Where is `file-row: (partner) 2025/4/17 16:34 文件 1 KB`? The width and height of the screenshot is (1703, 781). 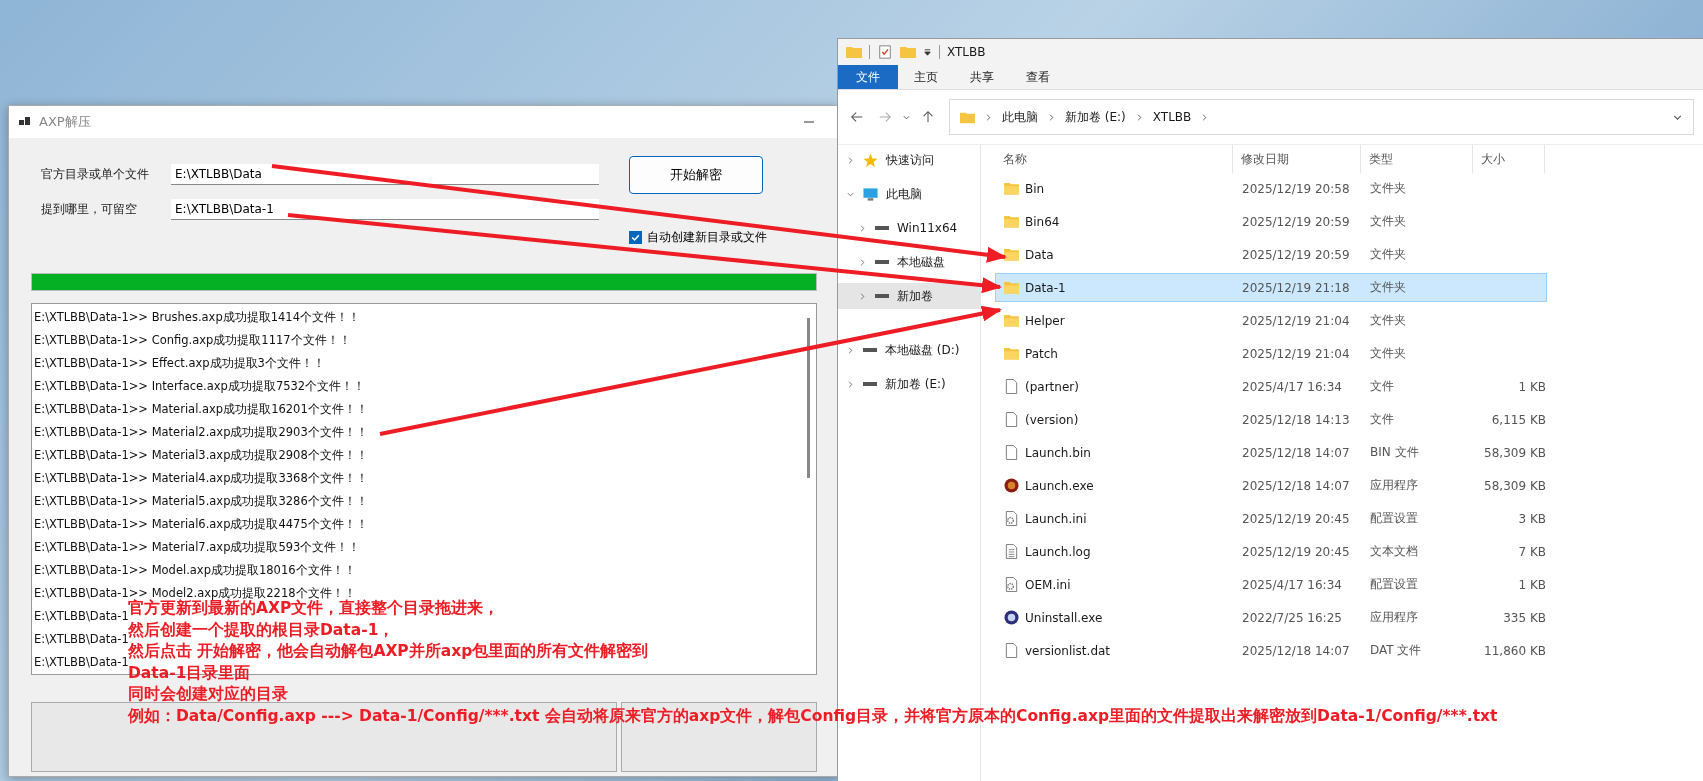 file-row: (partner) 2025/4/17 16:34 文件 1 KB is located at coordinates (1271, 386).